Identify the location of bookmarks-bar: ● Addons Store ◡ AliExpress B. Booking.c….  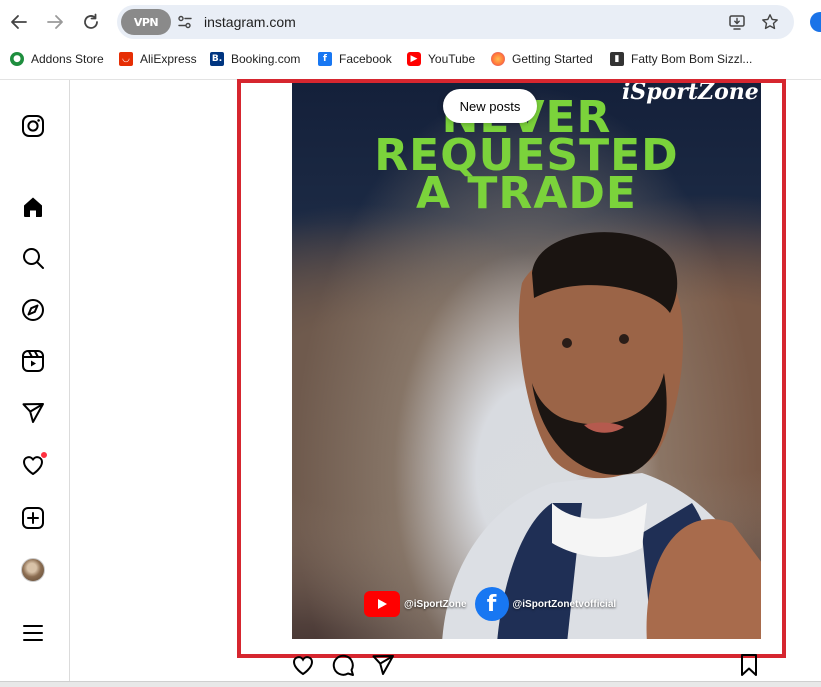
(410, 59).